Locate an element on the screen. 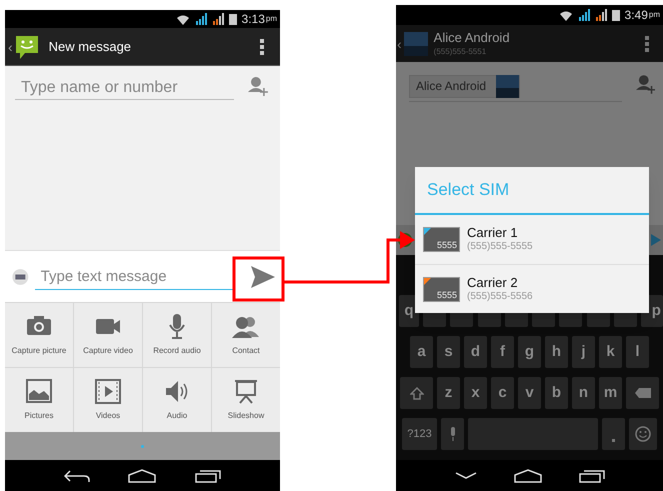 The height and width of the screenshot is (491, 663). screen-title: New message is located at coordinates (90, 47).